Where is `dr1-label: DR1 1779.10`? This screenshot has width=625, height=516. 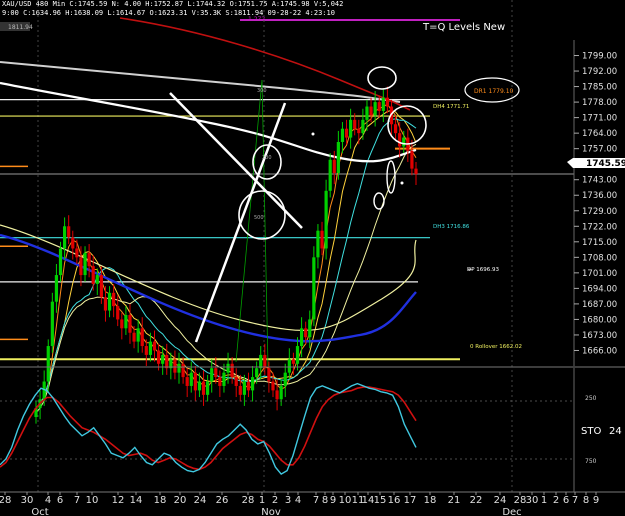 dr1-label: DR1 1779.10 is located at coordinates (494, 91).